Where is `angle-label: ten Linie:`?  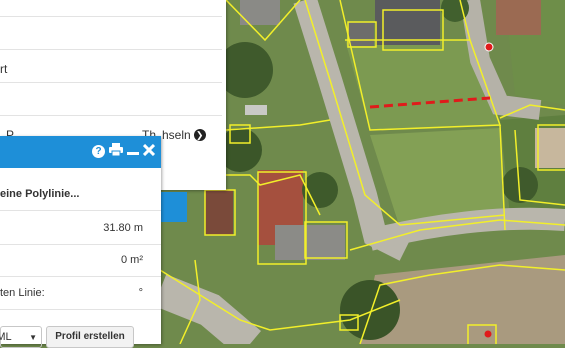 angle-label: ten Linie: is located at coordinates (22, 293).